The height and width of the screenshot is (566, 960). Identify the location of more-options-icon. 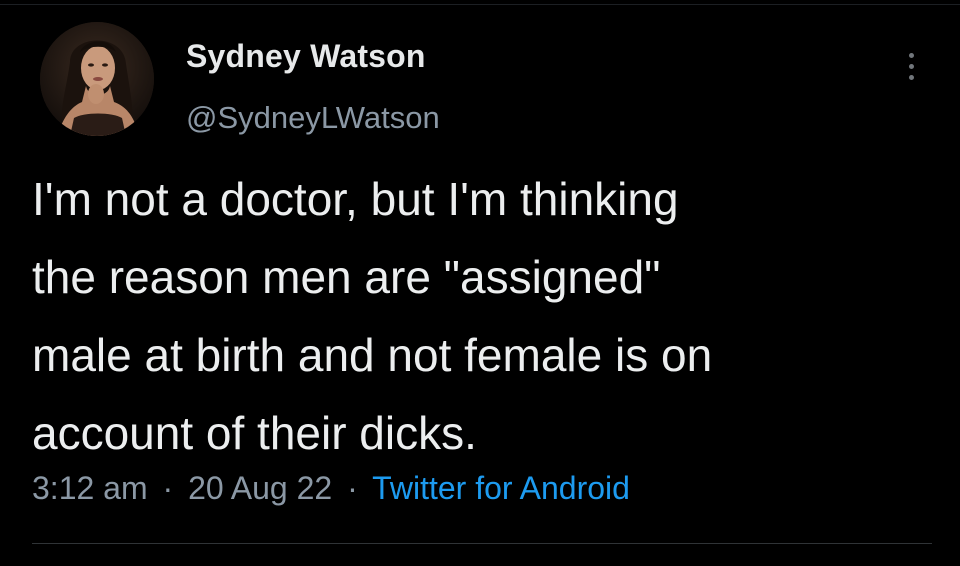
(911, 55).